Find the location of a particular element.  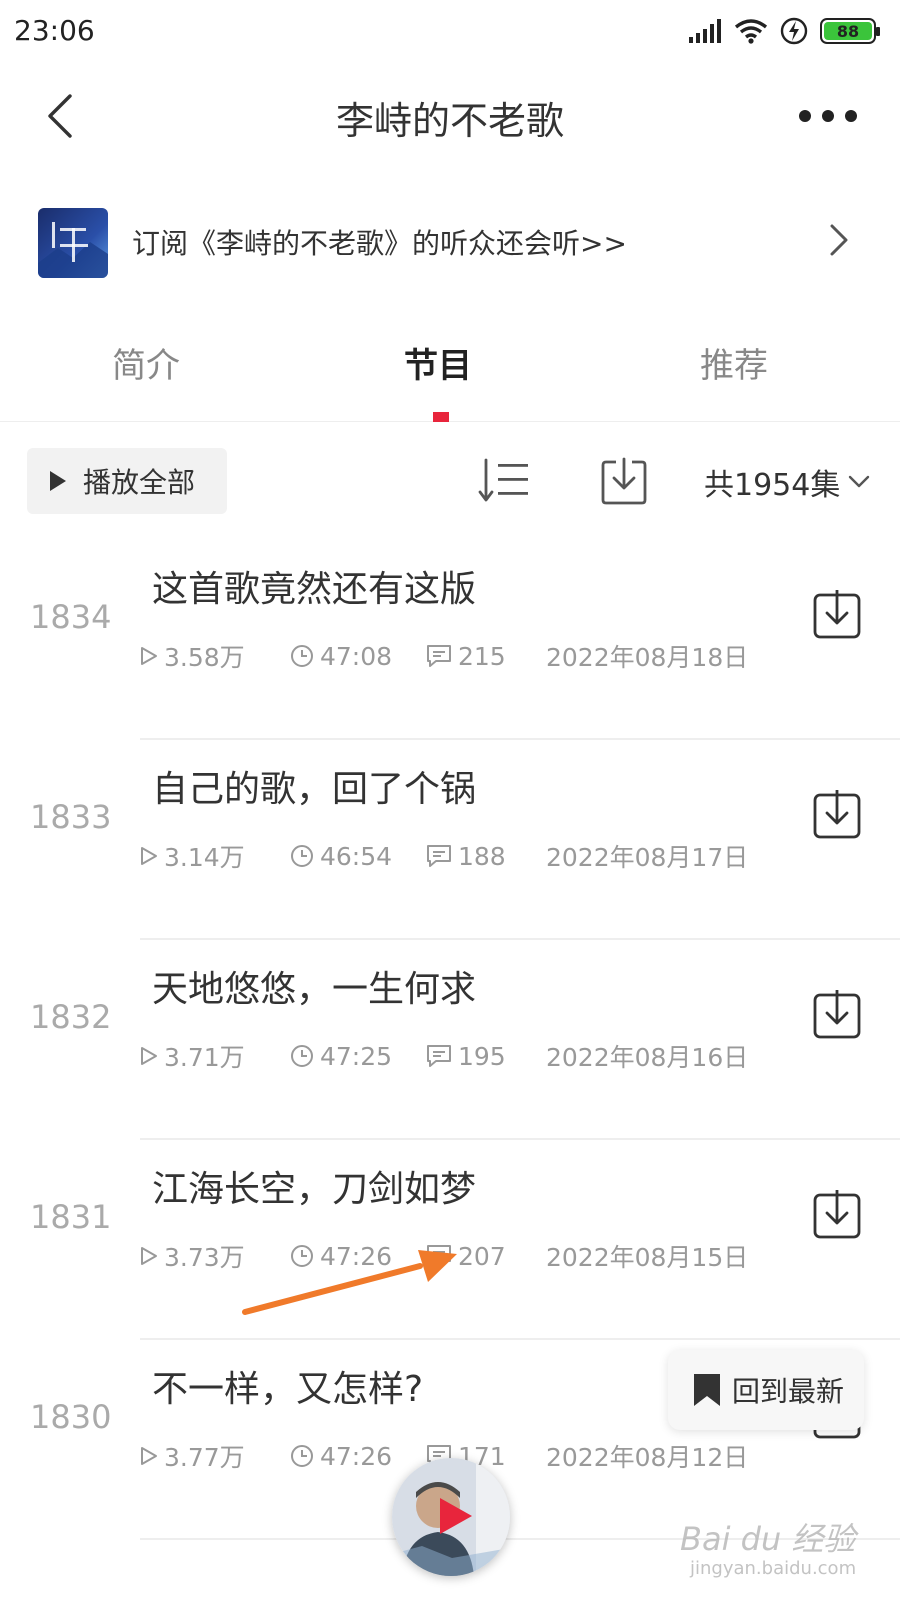

duration-value: 47:25 is located at coordinates (356, 1056).